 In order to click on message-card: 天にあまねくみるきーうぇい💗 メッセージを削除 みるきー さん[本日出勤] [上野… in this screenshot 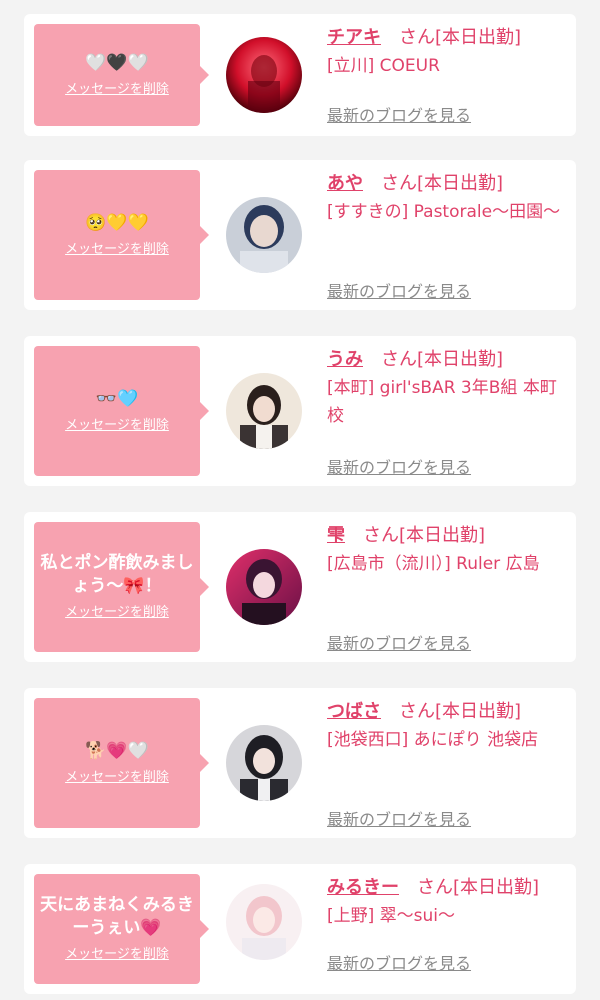, I will do `click(300, 929)`.